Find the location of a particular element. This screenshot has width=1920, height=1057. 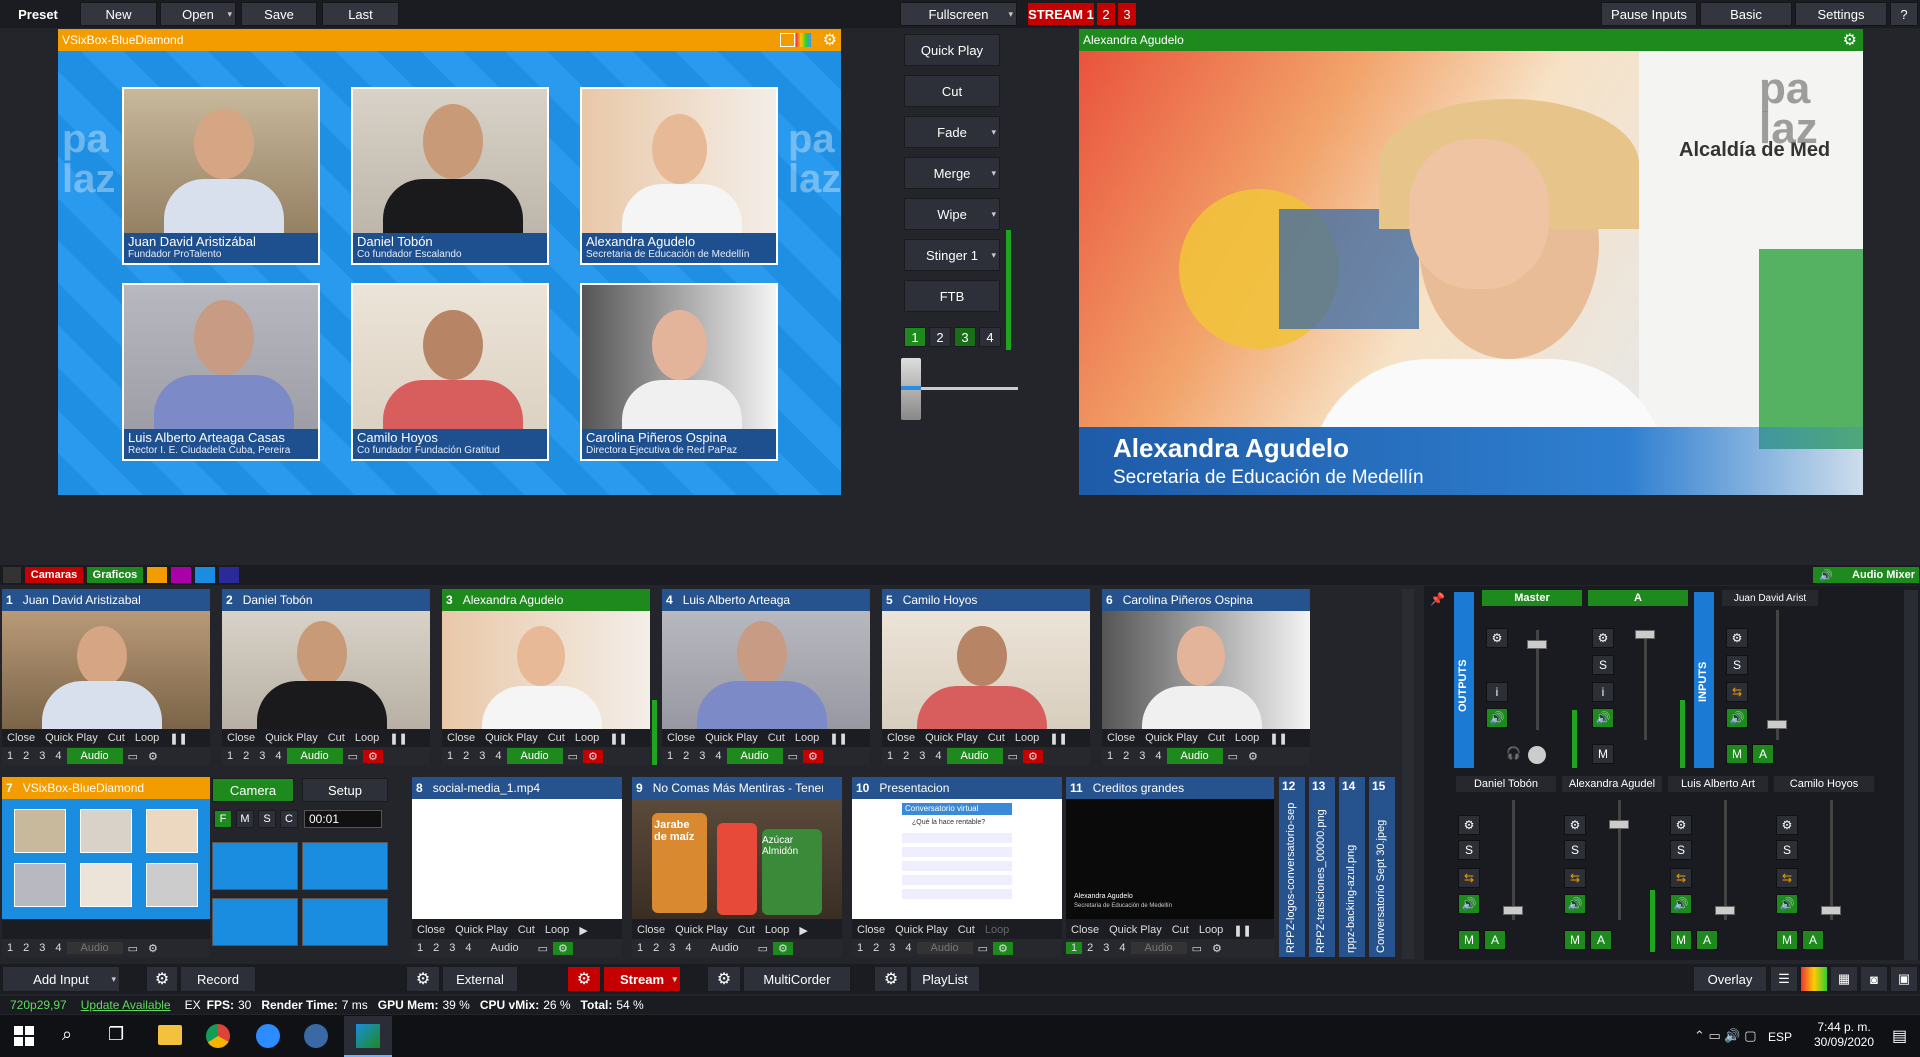

chrome-icon is located at coordinates (218, 1036).